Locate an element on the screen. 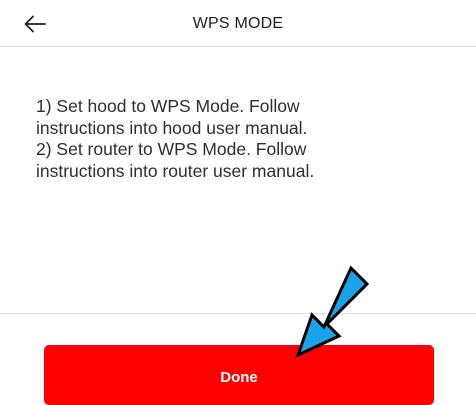 Image resolution: width=476 pixels, height=405 pixels. done-button-label: Done is located at coordinates (239, 377).